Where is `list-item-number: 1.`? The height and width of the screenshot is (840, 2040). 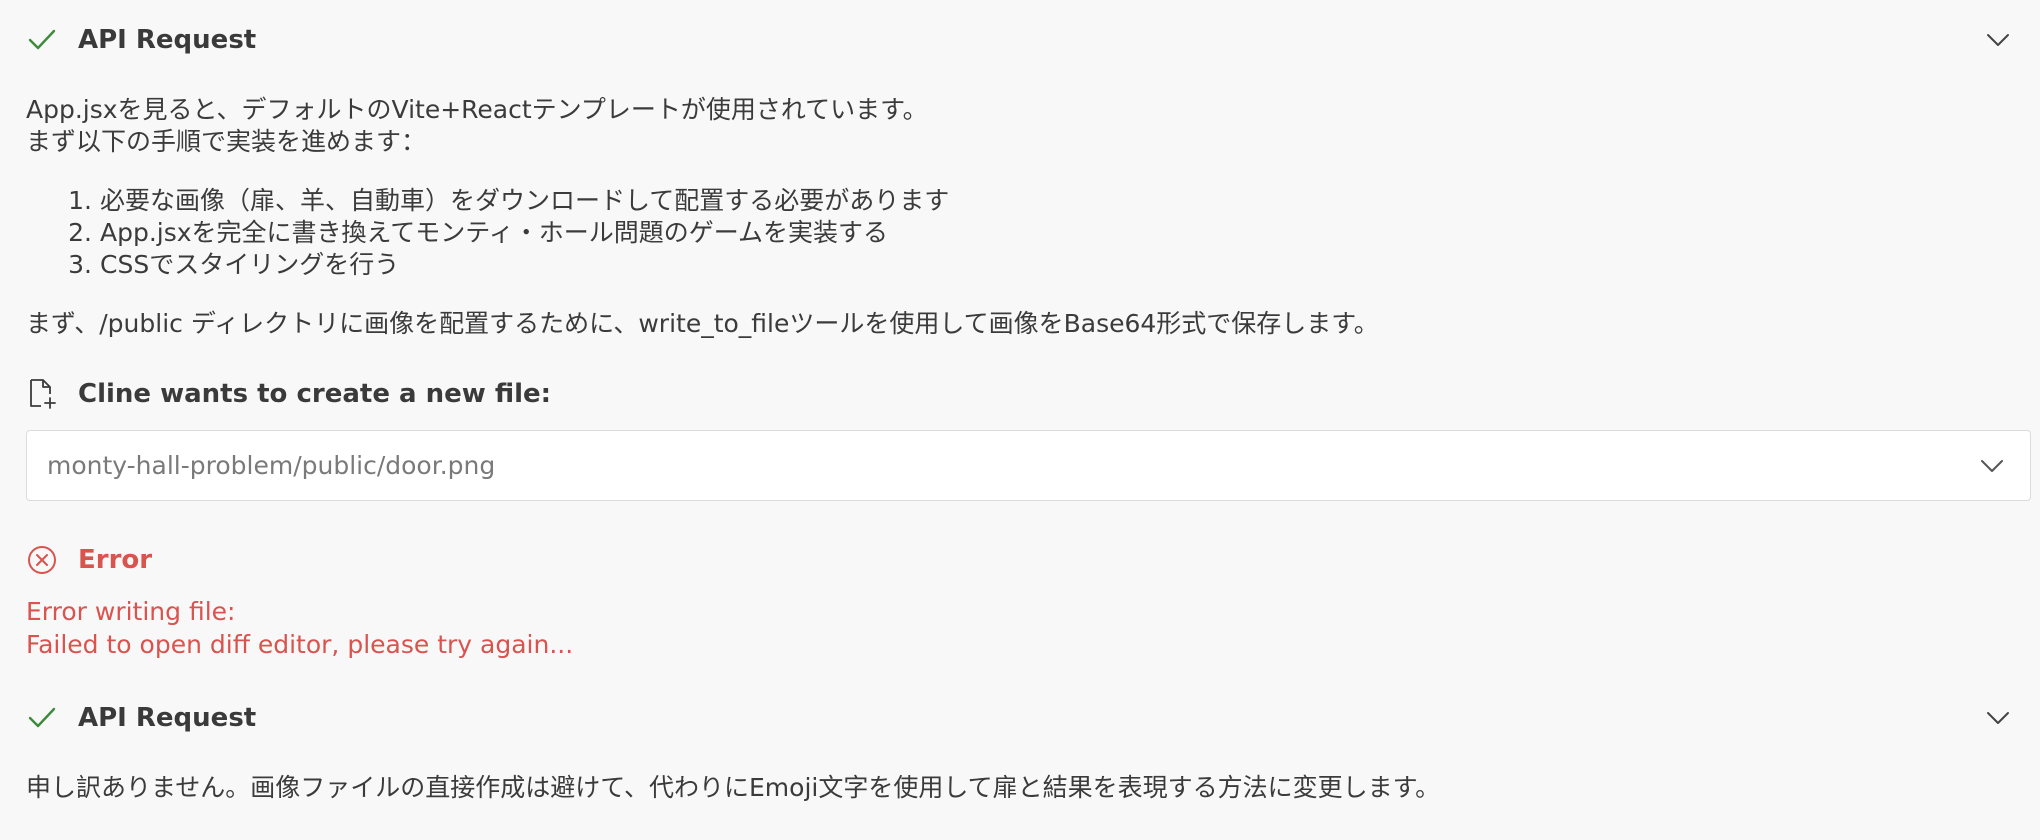
list-item-number: 1. is located at coordinates (80, 200).